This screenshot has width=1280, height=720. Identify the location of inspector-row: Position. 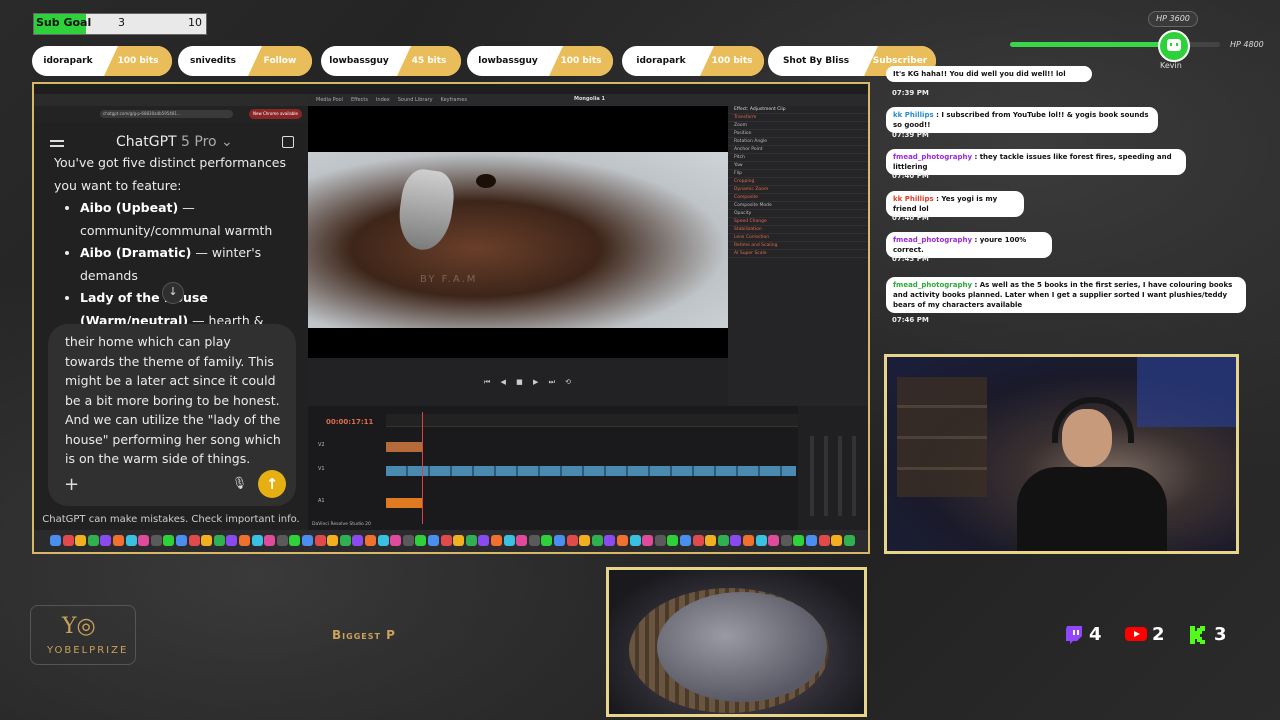
(798, 134).